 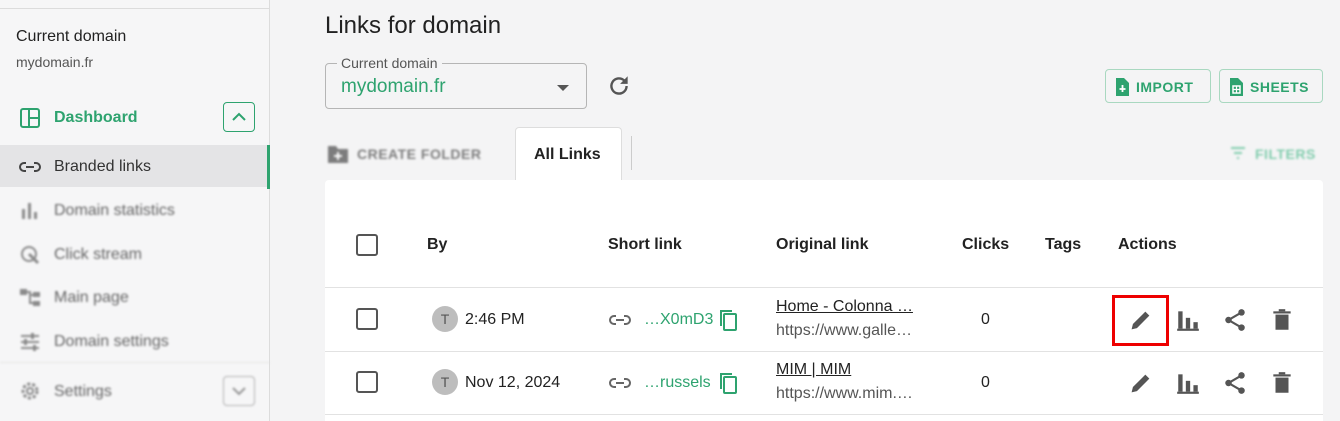 I want to click on column-header-tags: Tags, so click(x=1063, y=244).